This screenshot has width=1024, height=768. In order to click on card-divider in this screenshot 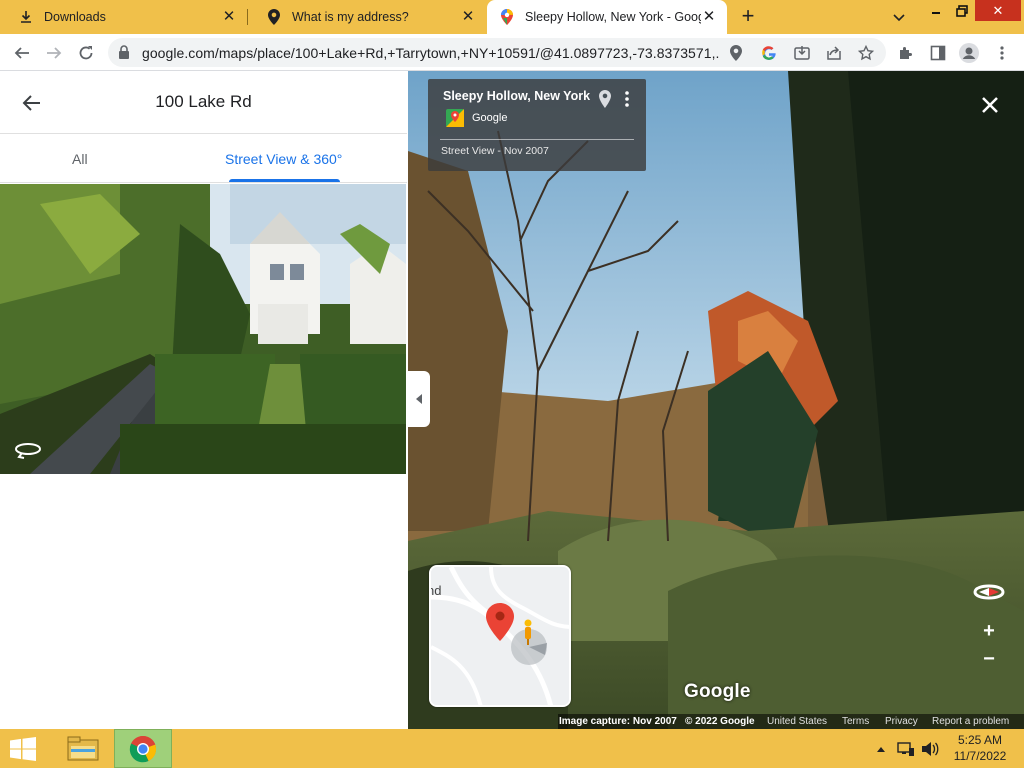, I will do `click(537, 139)`.